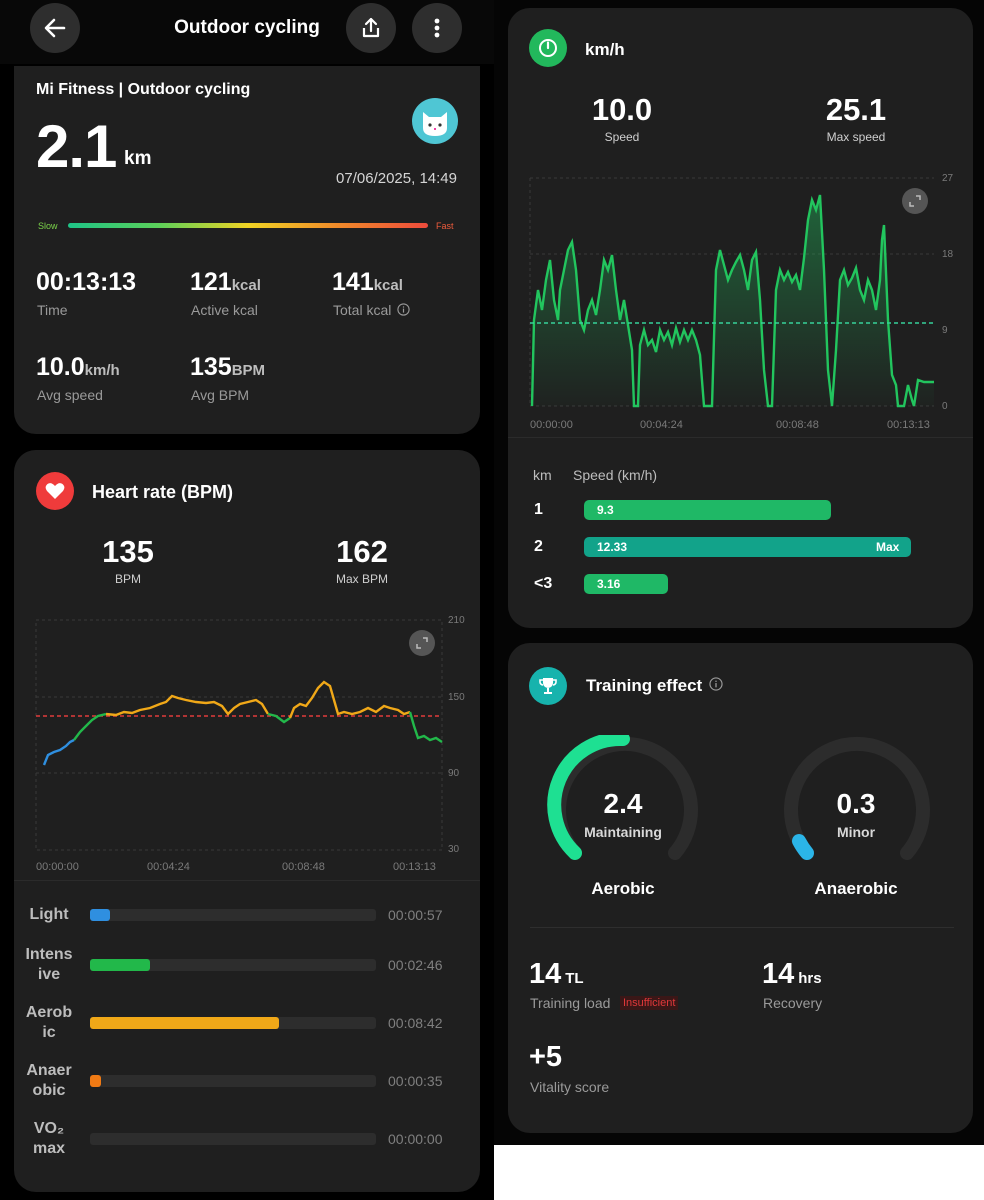 This screenshot has width=984, height=1200. What do you see at coordinates (220, 395) in the screenshot?
I see `avg-bpm-label: Avg BPM` at bounding box center [220, 395].